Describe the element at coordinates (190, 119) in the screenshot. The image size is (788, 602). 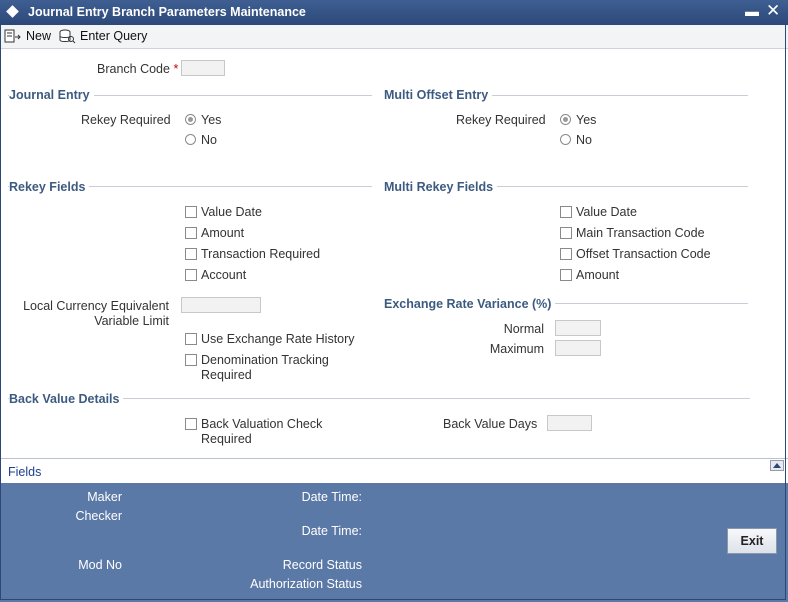
I see `journal-rekey-yes-radio` at that location.